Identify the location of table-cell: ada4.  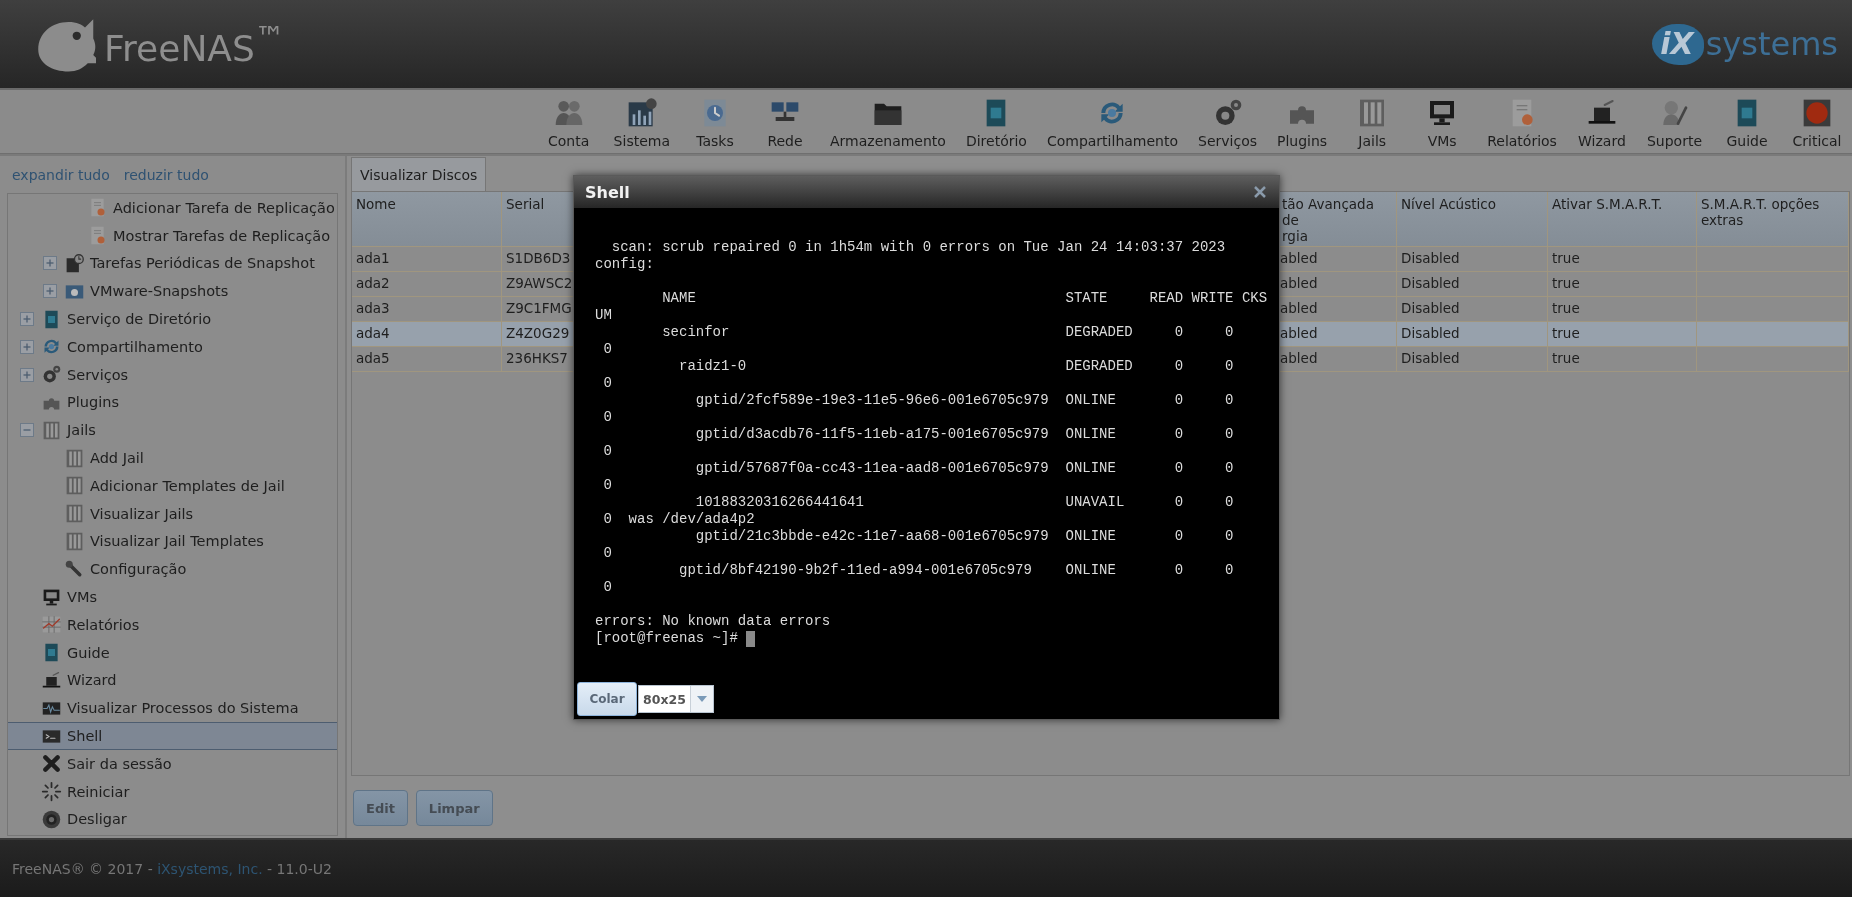
(373, 333).